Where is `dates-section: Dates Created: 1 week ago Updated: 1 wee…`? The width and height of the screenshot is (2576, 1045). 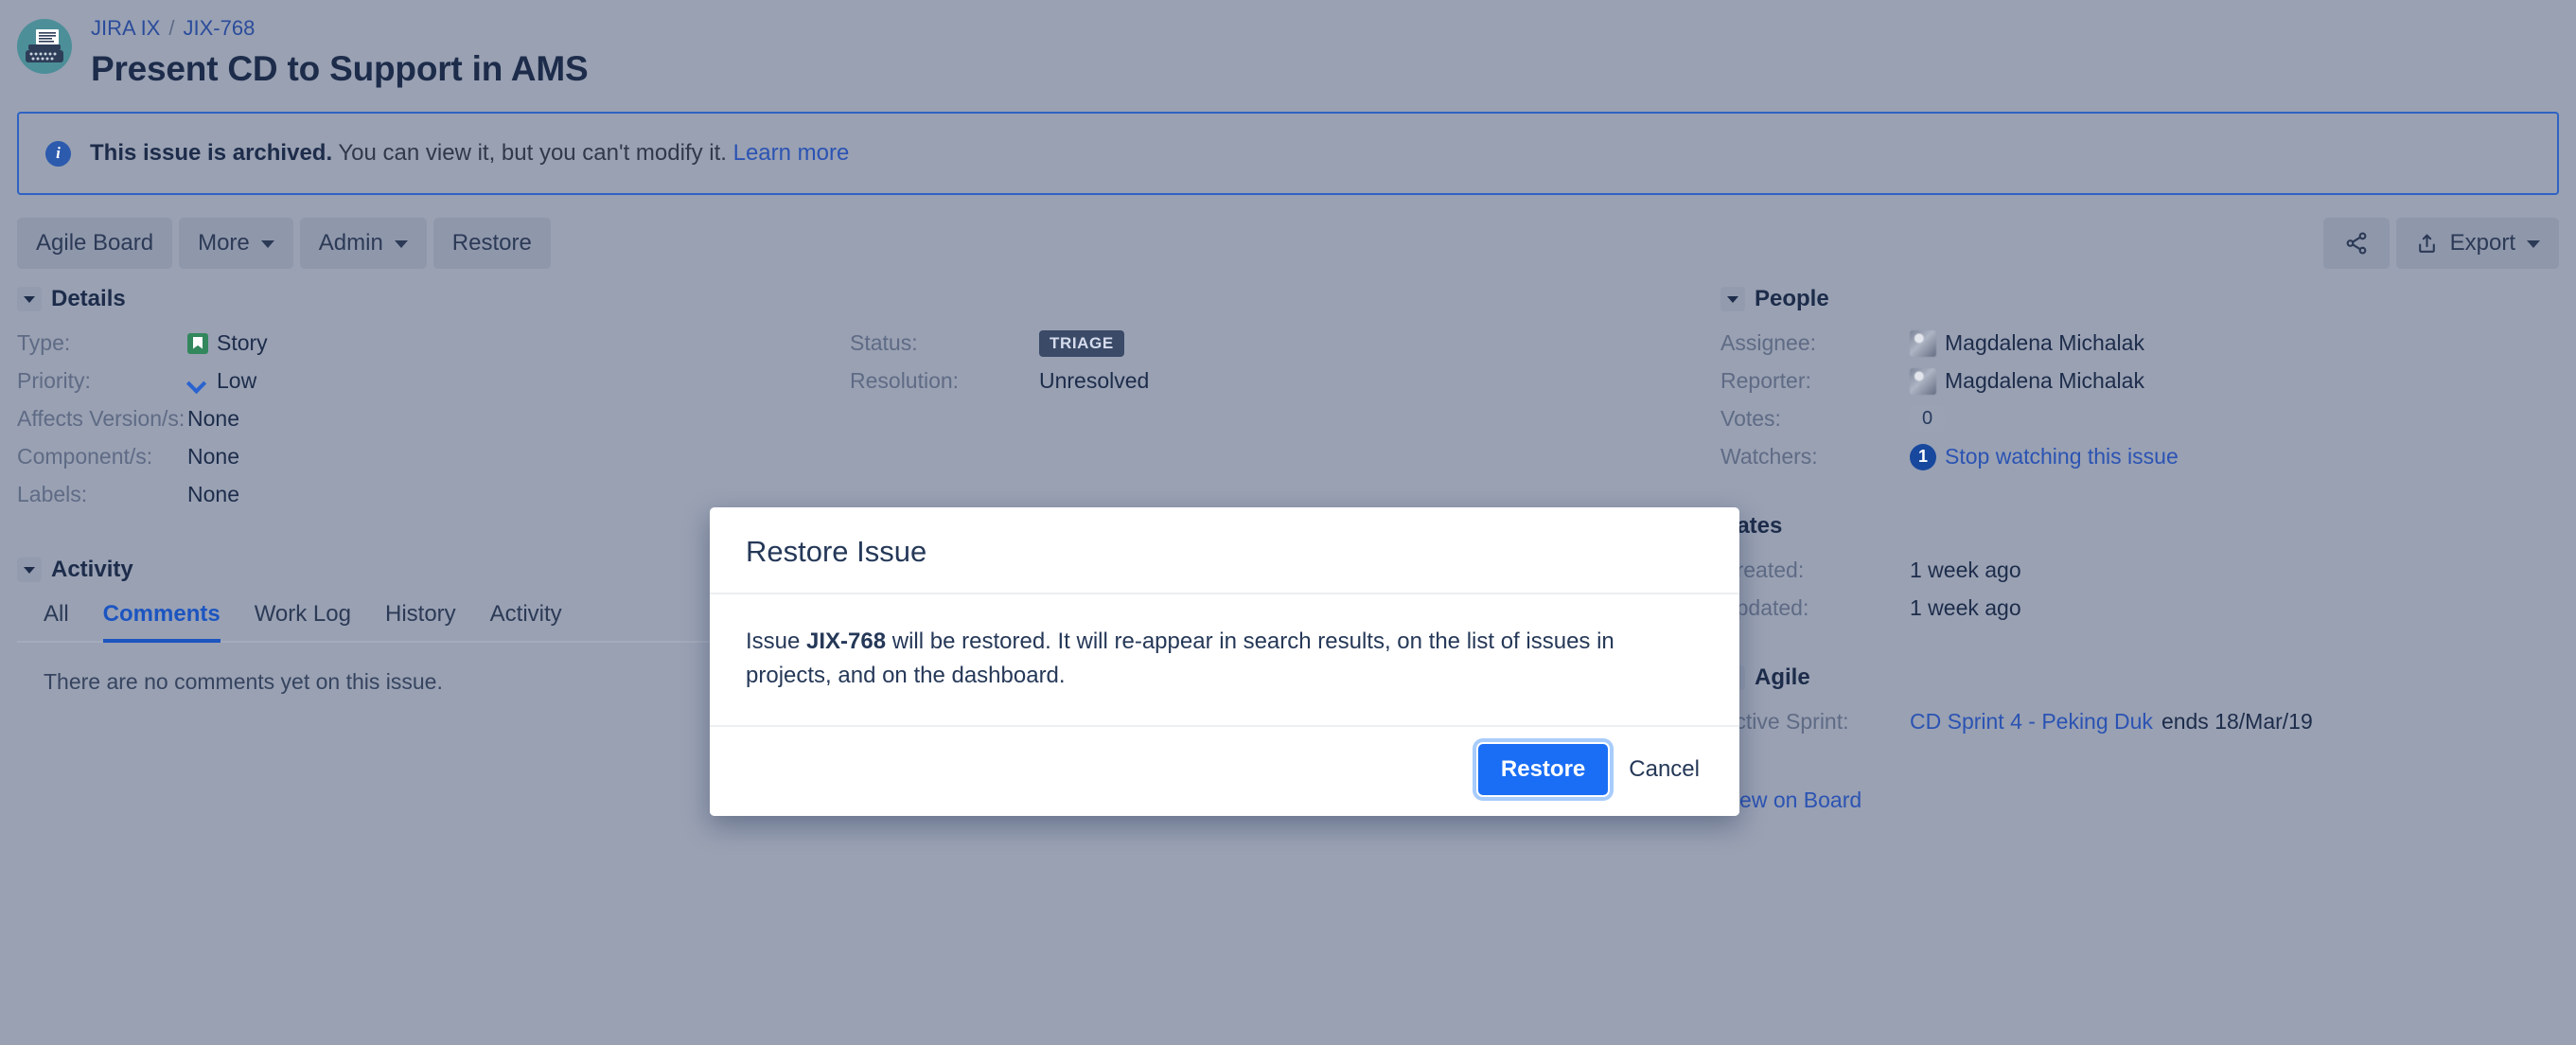
dates-section: Dates Created: 1 week ago Updated: 1 wee… is located at coordinates (2139, 572).